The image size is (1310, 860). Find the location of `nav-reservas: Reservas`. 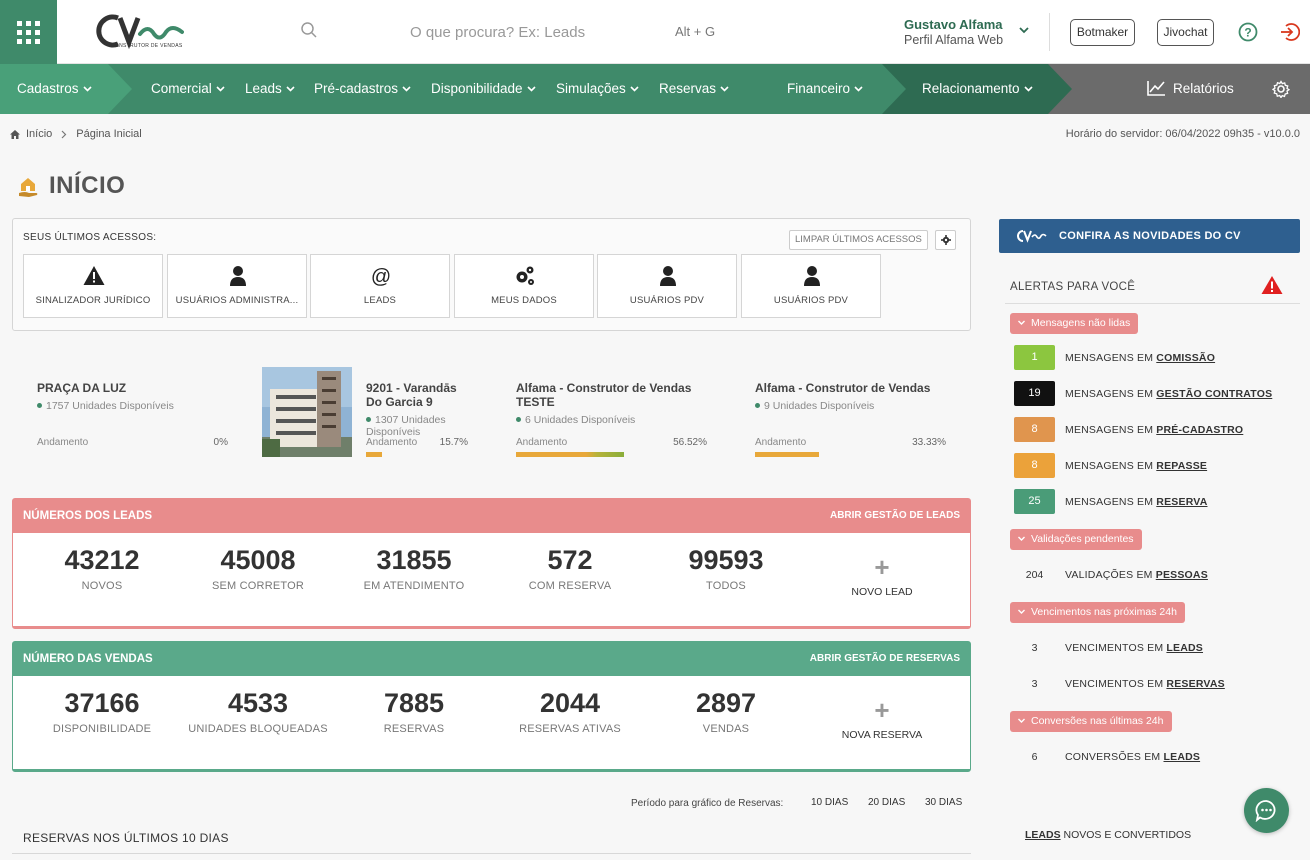

nav-reservas: Reservas is located at coordinates (694, 89).